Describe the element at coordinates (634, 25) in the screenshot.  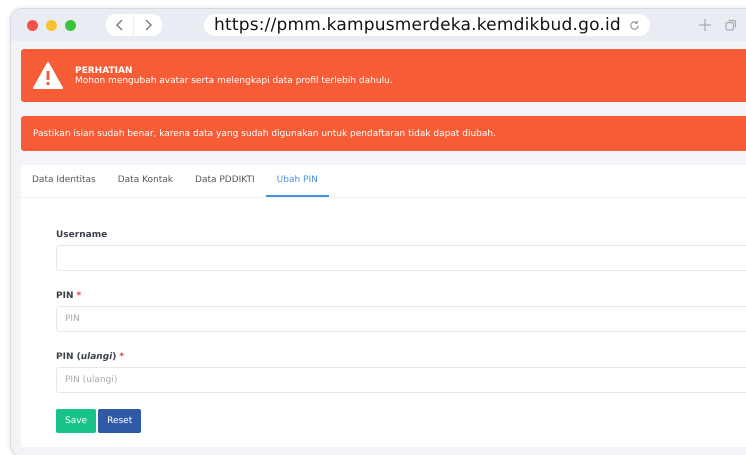
I see `reload-icon` at that location.